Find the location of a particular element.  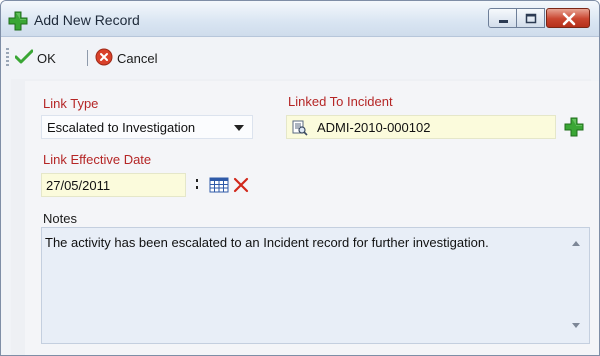

lookup-icon is located at coordinates (300, 129).